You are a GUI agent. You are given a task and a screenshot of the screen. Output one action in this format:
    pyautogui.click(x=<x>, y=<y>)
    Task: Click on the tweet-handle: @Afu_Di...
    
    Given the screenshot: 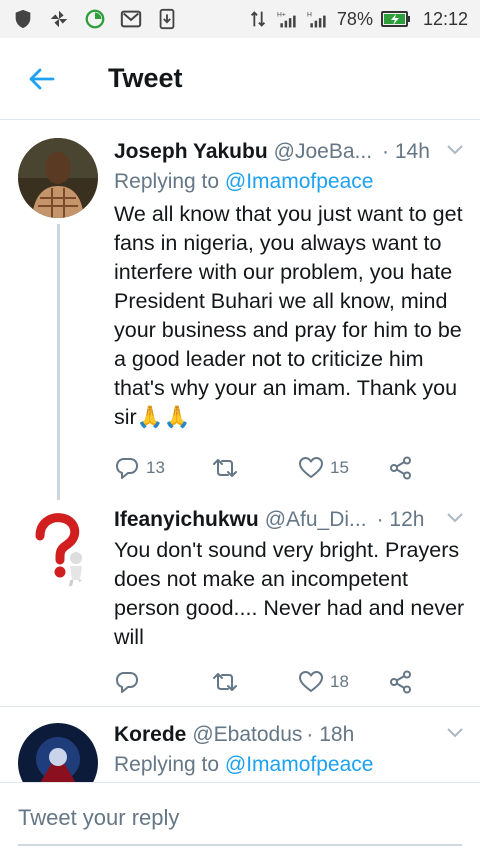 What is the action you would take?
    pyautogui.click(x=316, y=520)
    